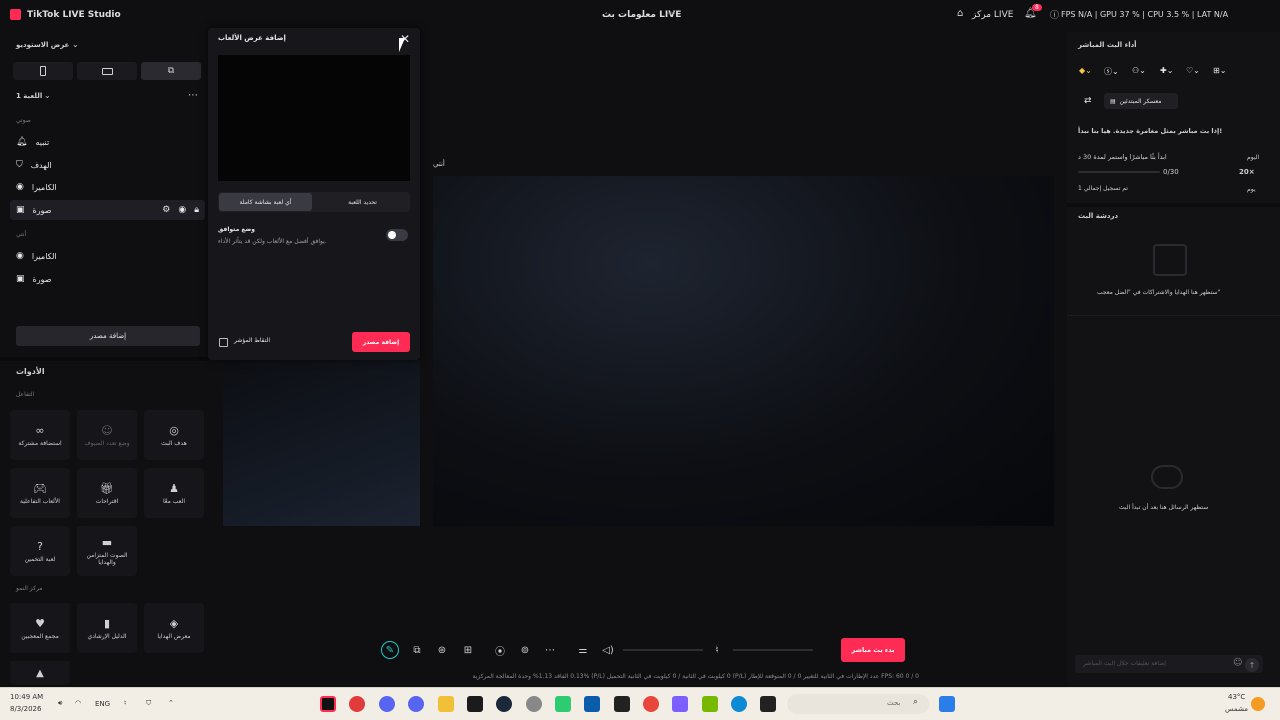  Describe the element at coordinates (1193, 70) in the screenshot. I see `heart-icon: ♡⌄` at that location.